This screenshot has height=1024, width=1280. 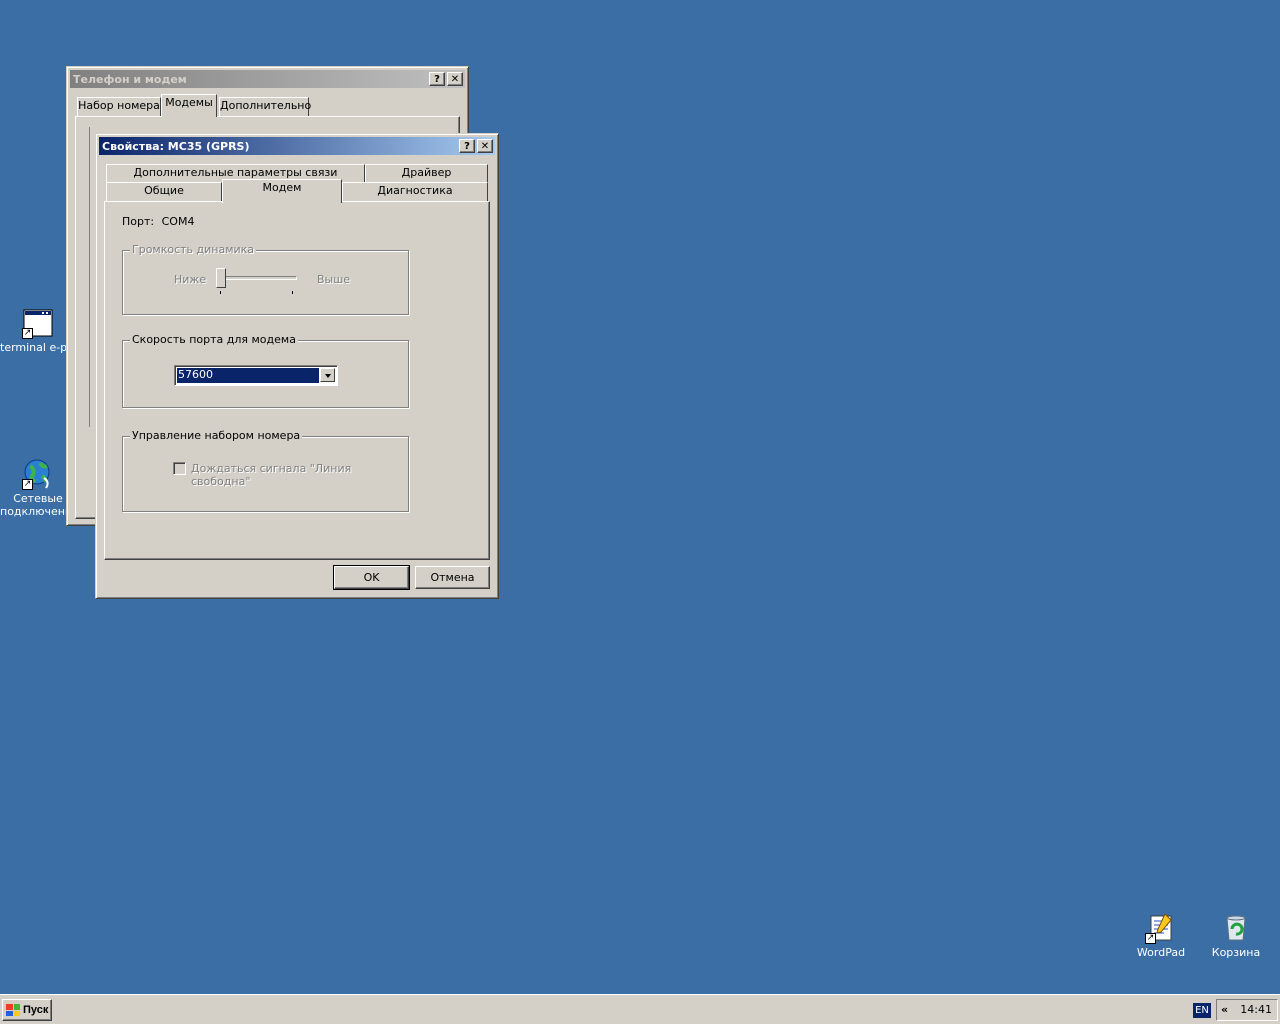 I want to click on taskbar: Пуск EN « 14:41, so click(x=640, y=1009).